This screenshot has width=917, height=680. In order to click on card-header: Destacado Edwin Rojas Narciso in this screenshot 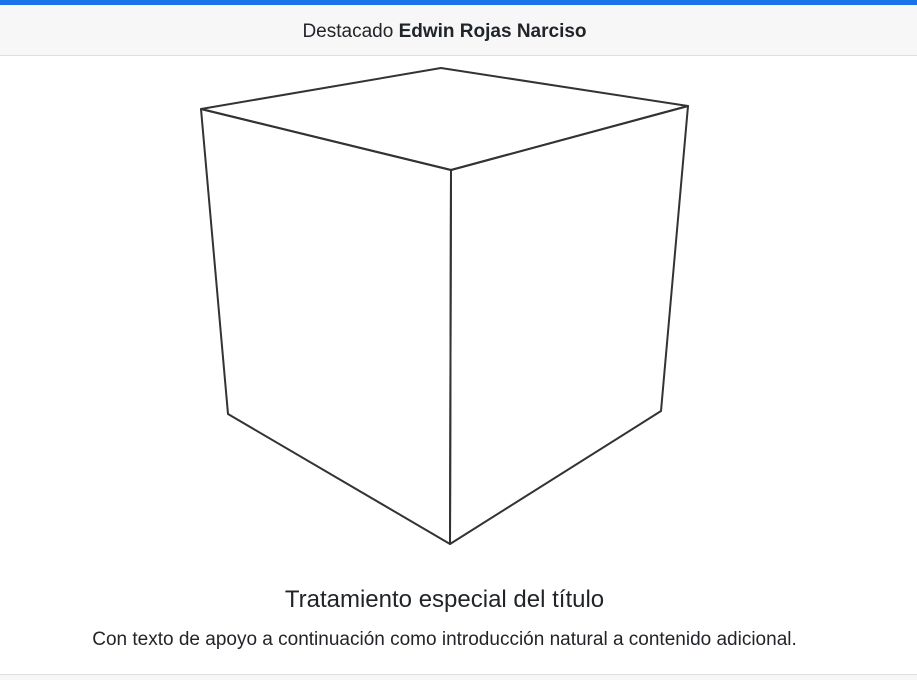, I will do `click(458, 30)`.